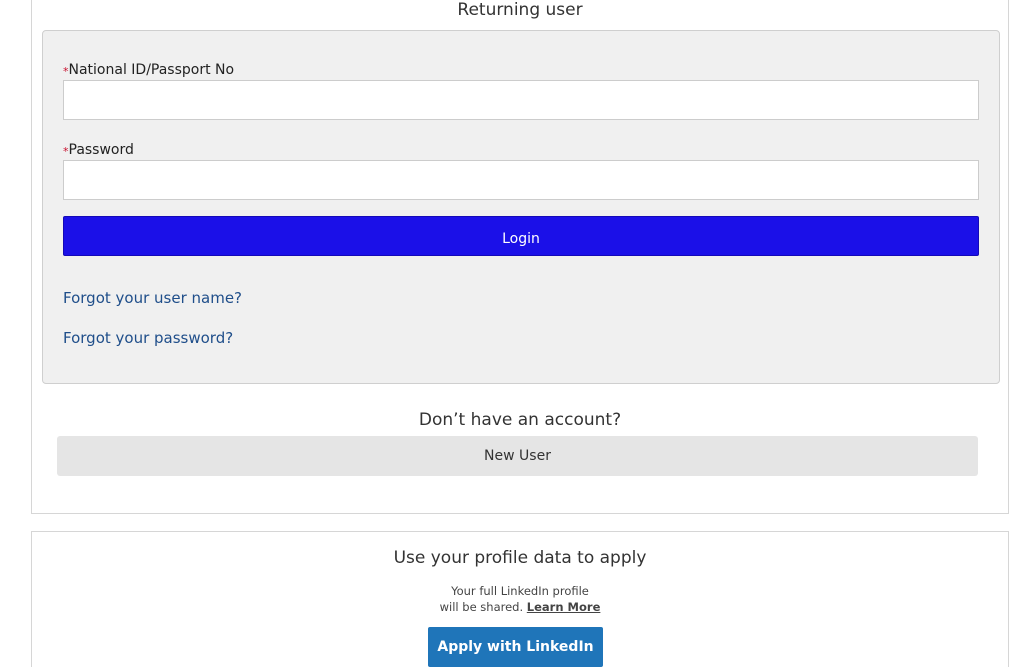 This screenshot has height=667, width=1035. I want to click on apply-with-linkedin-button: Apply with LinkedIn, so click(515, 647).